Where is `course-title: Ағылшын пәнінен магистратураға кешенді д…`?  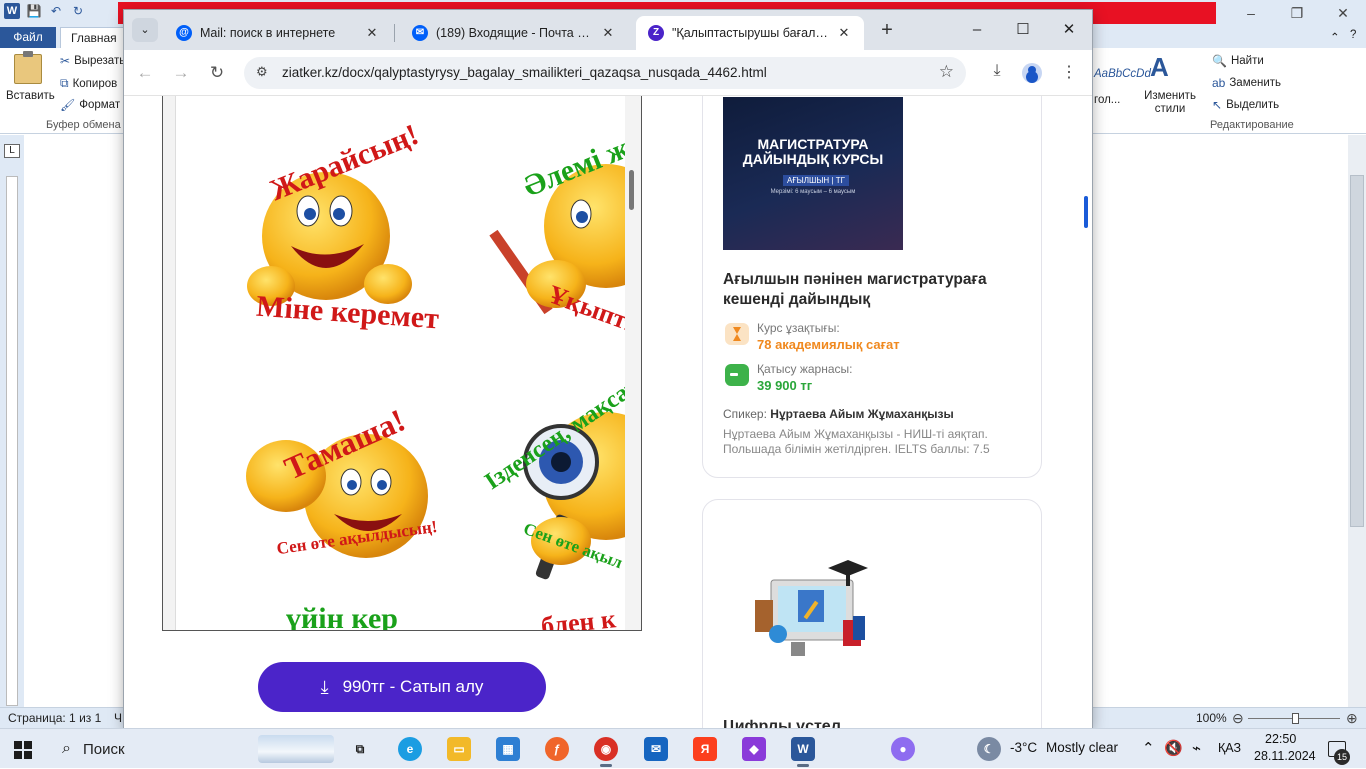
course-title: Ағылшын пәнінен магистратураға кешенді д… is located at coordinates (873, 290).